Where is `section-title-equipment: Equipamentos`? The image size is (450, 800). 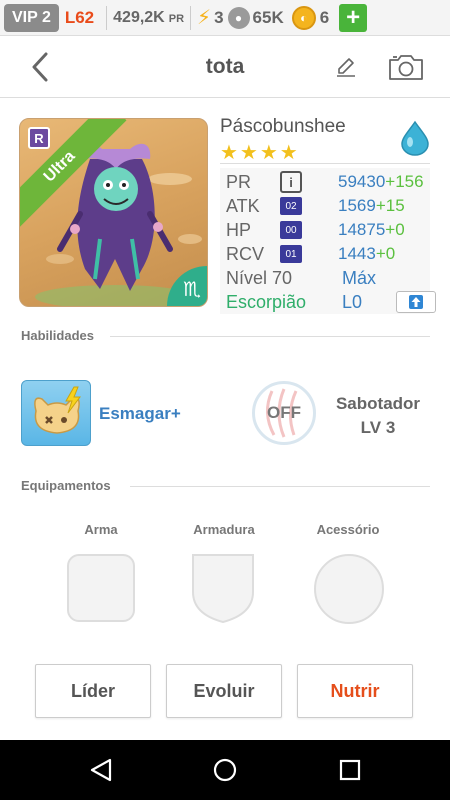
section-title-equipment: Equipamentos is located at coordinates (66, 485).